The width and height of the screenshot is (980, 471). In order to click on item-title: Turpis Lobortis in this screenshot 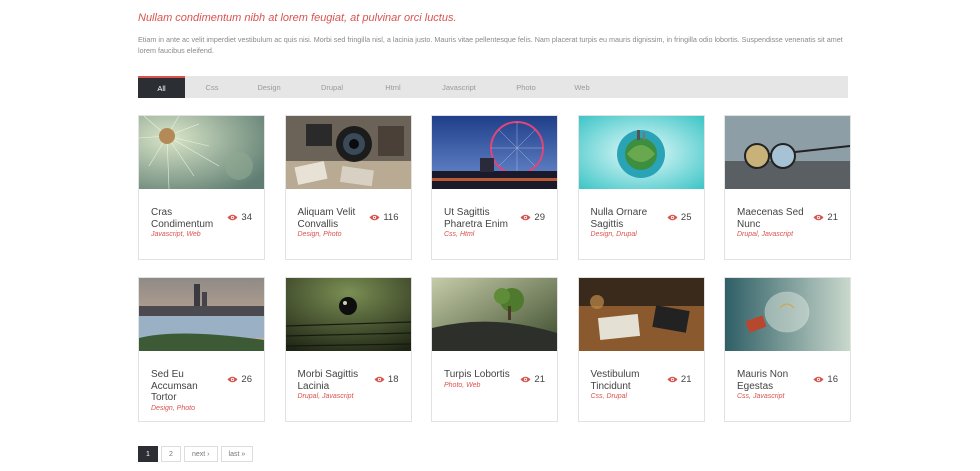, I will do `click(484, 375)`.